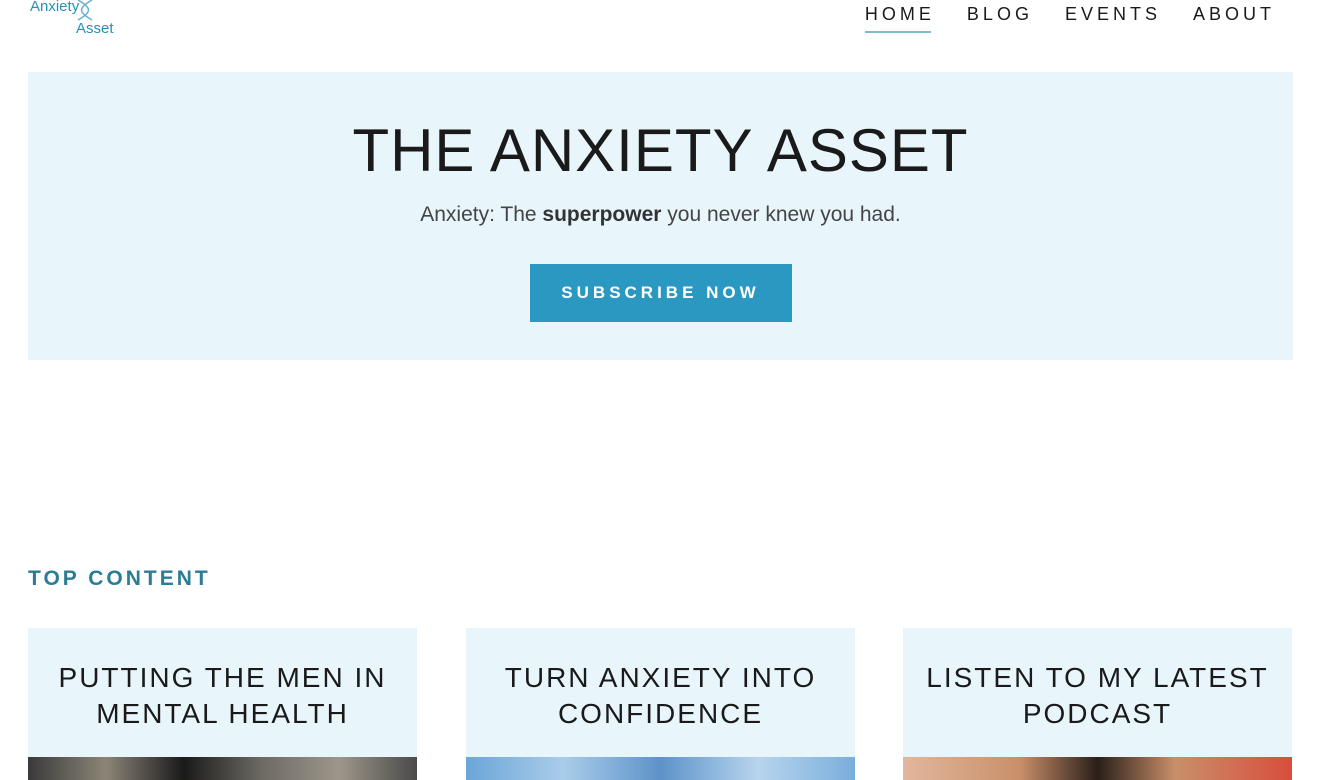 Image resolution: width=1322 pixels, height=780 pixels. I want to click on hero-subtitle-suffix: you never knew you had., so click(781, 214).